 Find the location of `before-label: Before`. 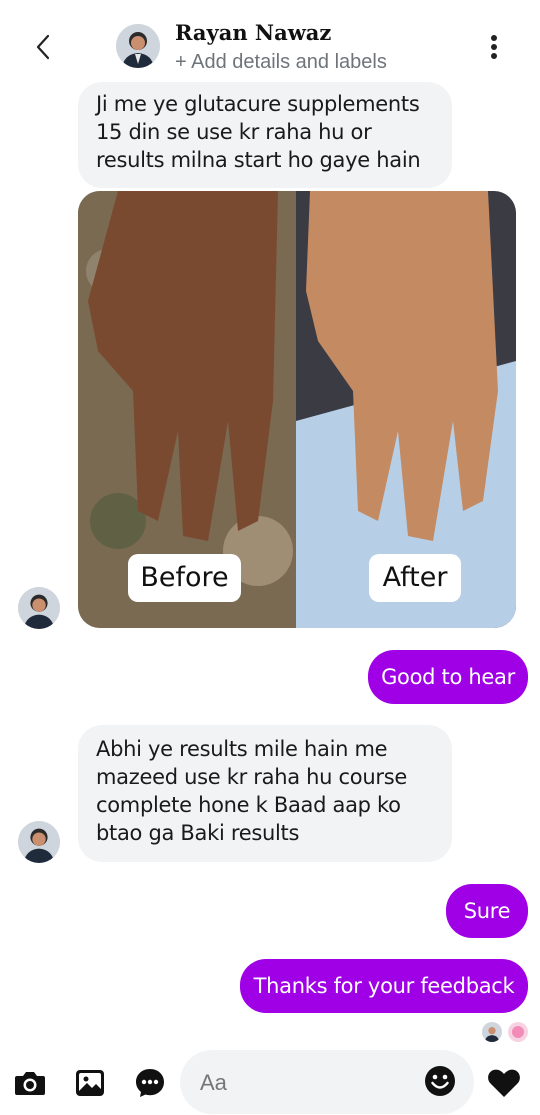

before-label: Before is located at coordinates (184, 578).